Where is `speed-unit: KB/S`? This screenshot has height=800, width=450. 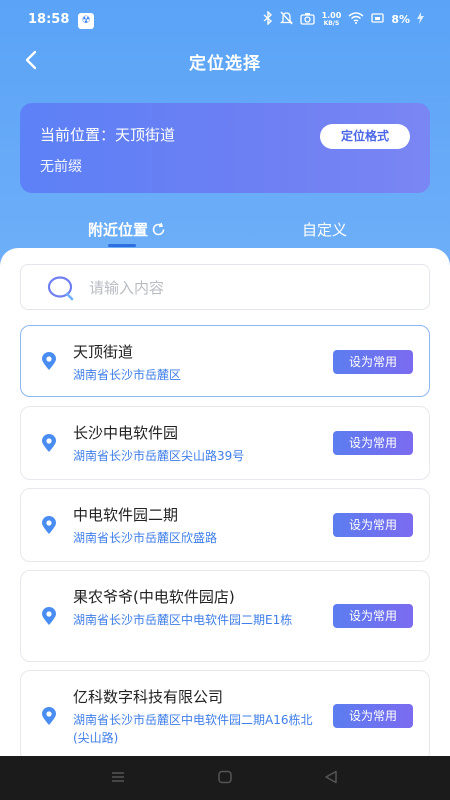
speed-unit: KB/S is located at coordinates (331, 23).